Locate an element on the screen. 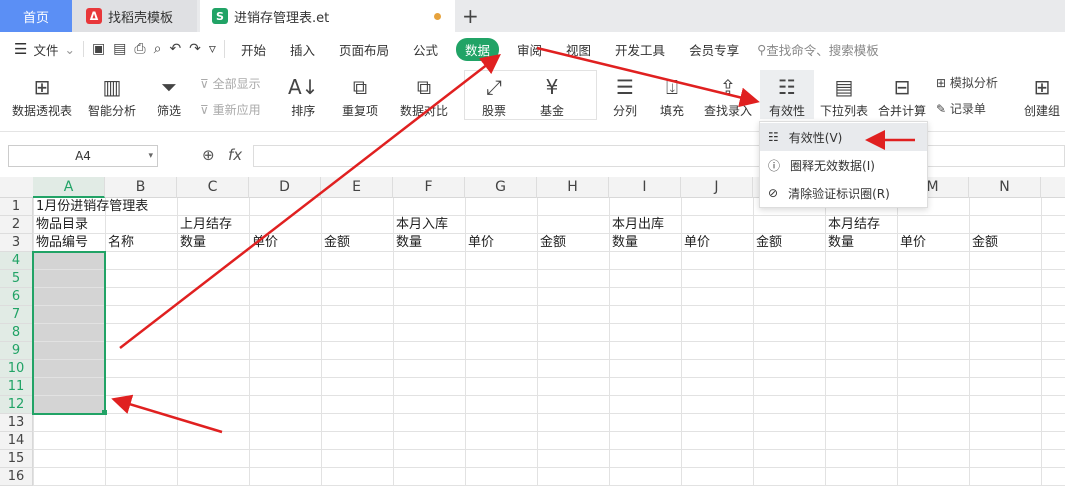  row-header-10: 10 is located at coordinates (16, 369).